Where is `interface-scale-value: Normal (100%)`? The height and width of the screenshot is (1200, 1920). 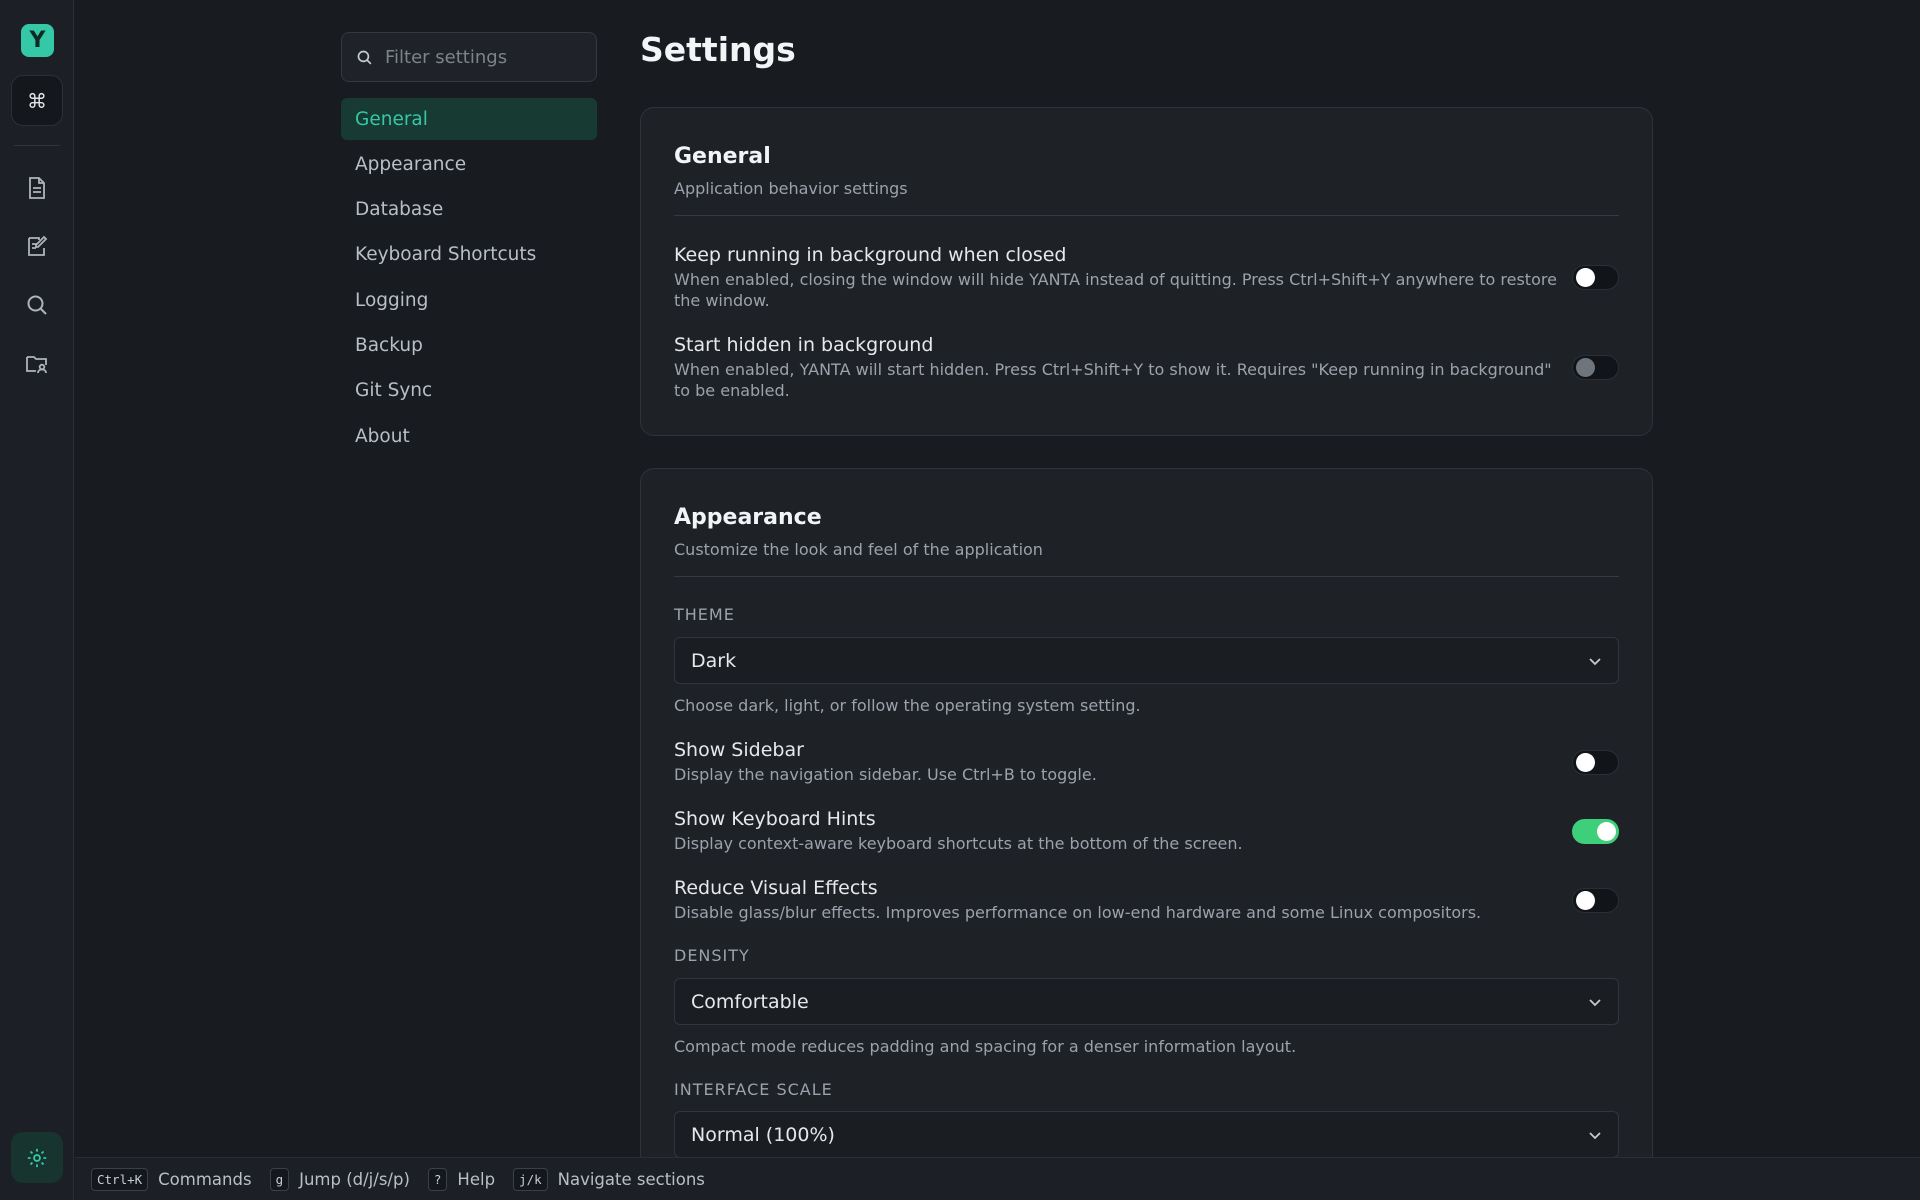 interface-scale-value: Normal (100%) is located at coordinates (763, 1134).